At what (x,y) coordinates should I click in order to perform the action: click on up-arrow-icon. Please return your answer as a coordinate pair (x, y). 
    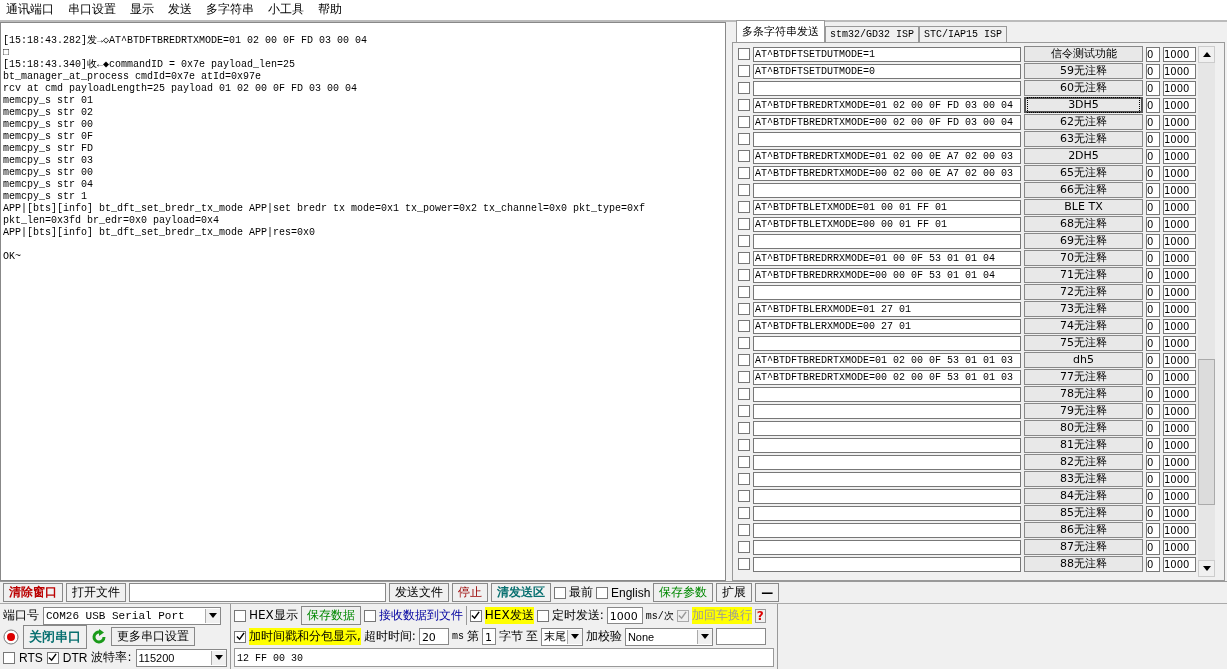
    Looking at the image, I should click on (1206, 54).